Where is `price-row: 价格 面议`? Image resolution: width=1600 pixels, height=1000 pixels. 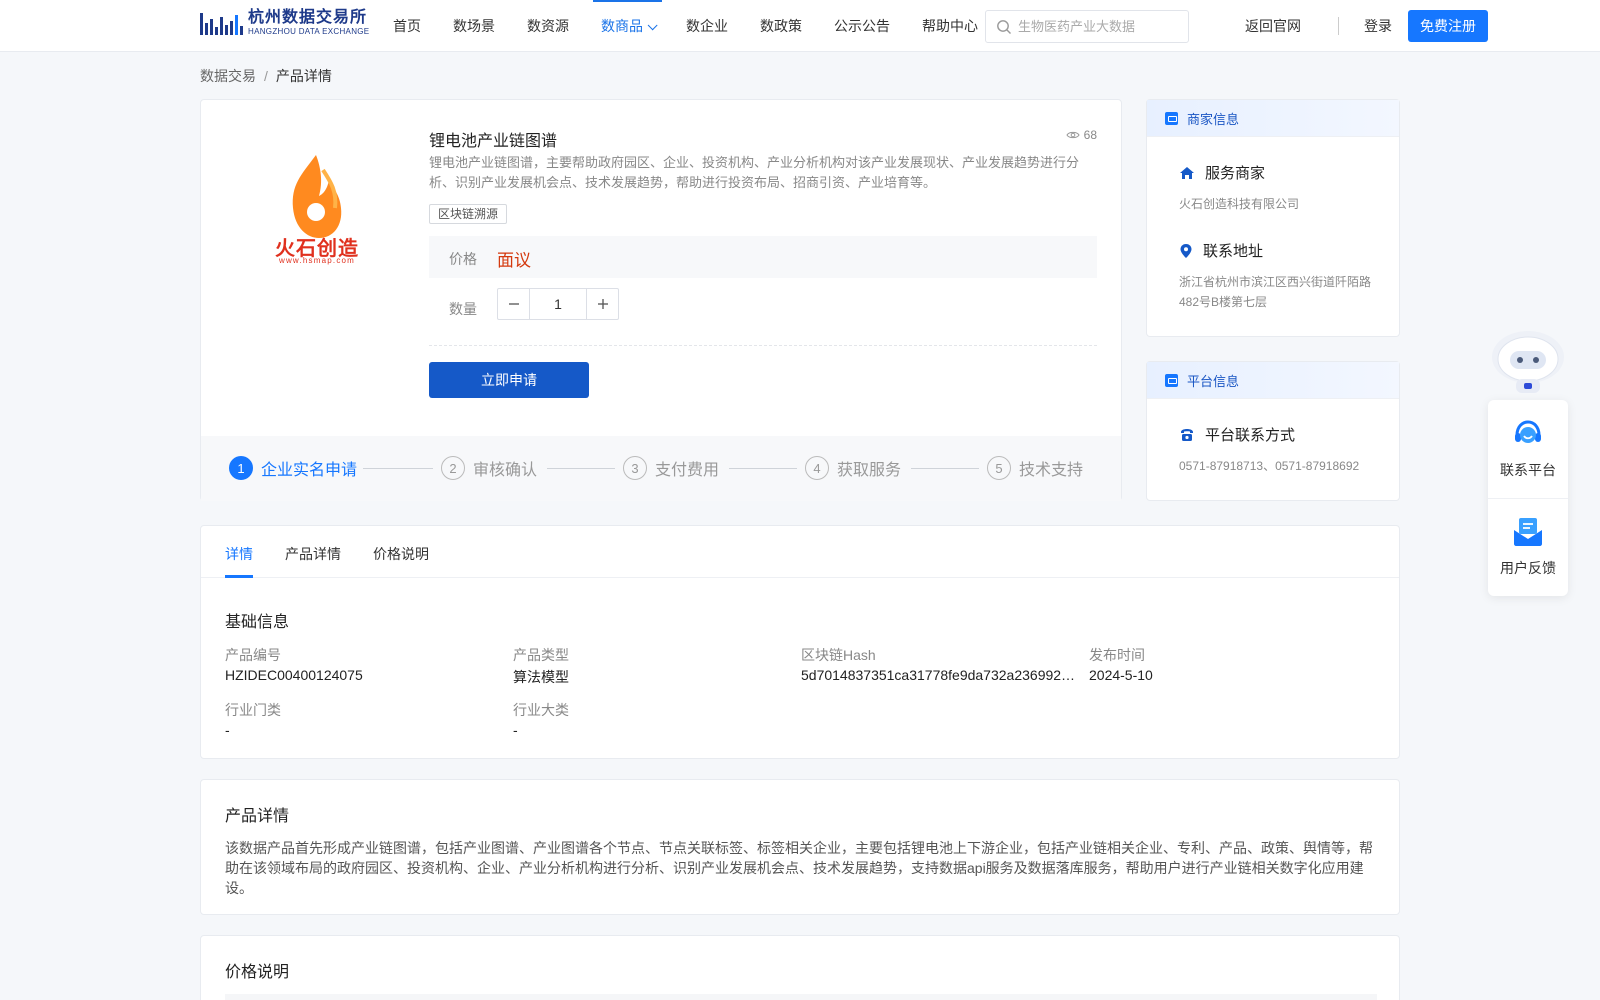 price-row: 价格 面议 is located at coordinates (763, 257).